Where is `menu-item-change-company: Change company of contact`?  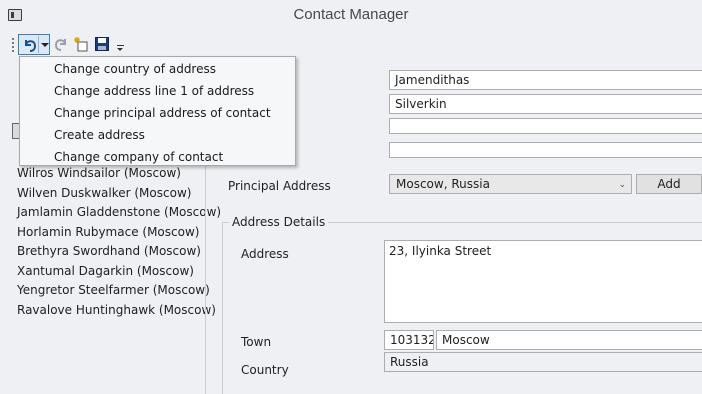 menu-item-change-company: Change company of contact is located at coordinates (157, 157).